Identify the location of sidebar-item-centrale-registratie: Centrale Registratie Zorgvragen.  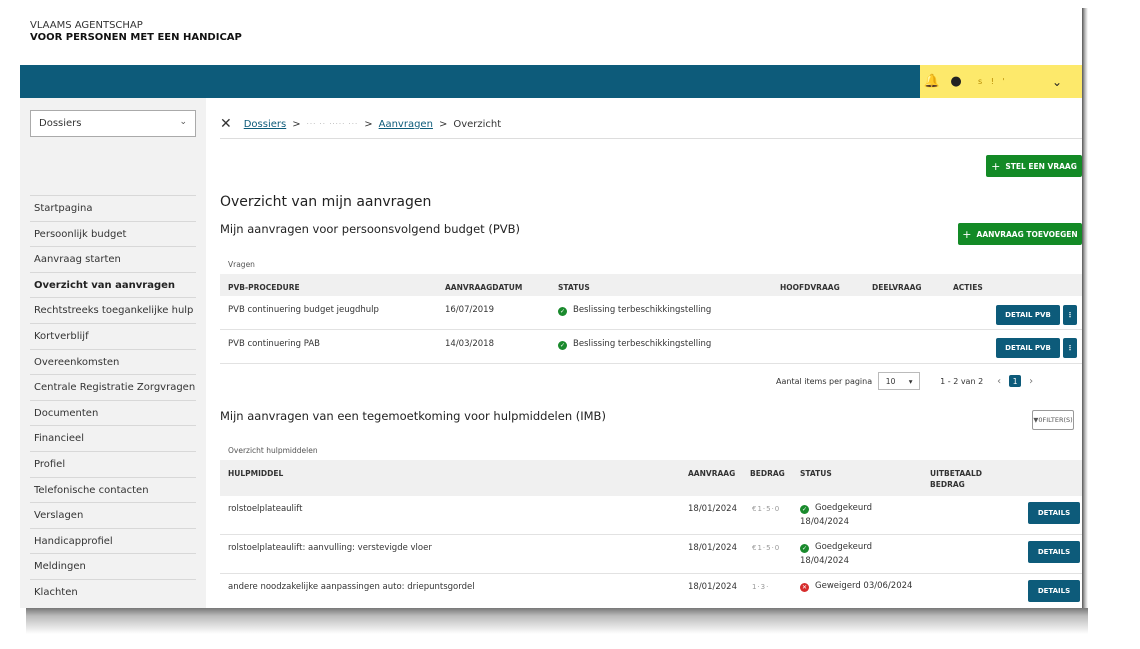
(113, 387).